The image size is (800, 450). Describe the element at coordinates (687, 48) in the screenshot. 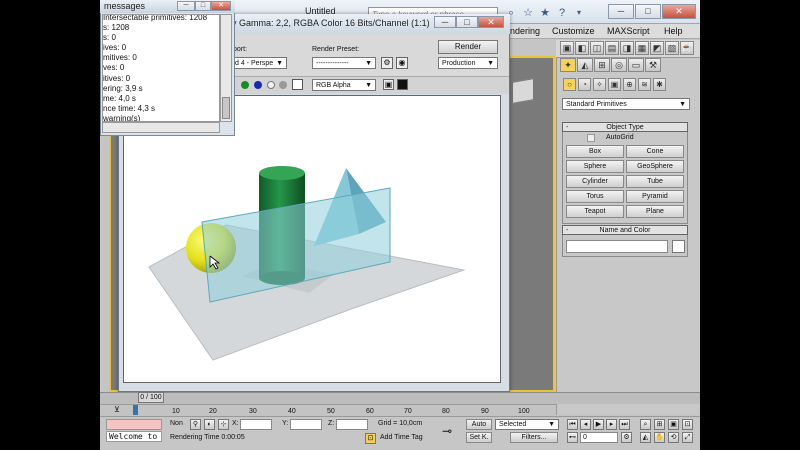

I see `render-teapot-icon: ☕` at that location.